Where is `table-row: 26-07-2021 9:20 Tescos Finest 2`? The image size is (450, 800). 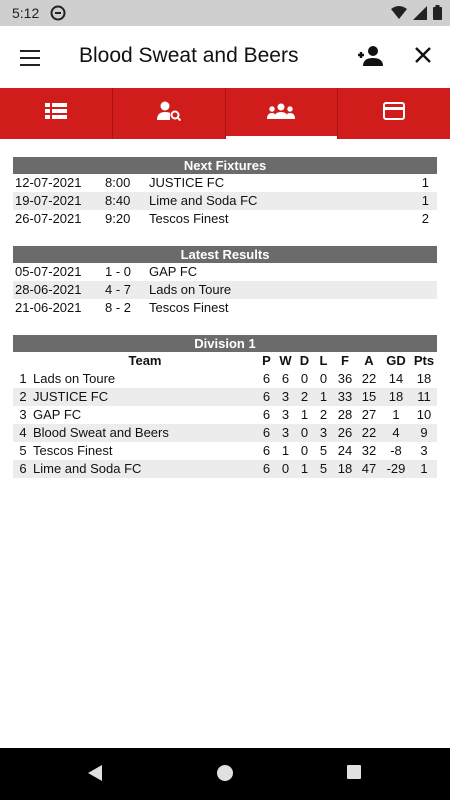
table-row: 26-07-2021 9:20 Tescos Finest 2 is located at coordinates (225, 219).